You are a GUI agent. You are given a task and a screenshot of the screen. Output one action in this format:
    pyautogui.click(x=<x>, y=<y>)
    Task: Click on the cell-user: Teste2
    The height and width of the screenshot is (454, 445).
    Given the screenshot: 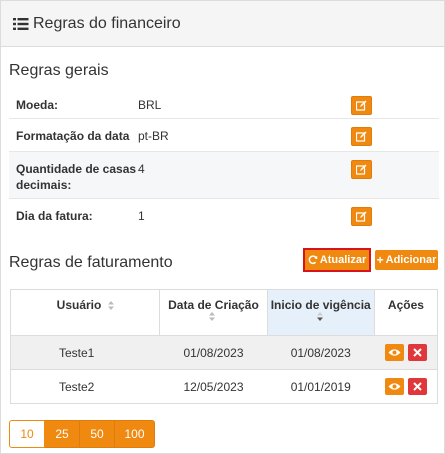 What is the action you would take?
    pyautogui.click(x=85, y=386)
    